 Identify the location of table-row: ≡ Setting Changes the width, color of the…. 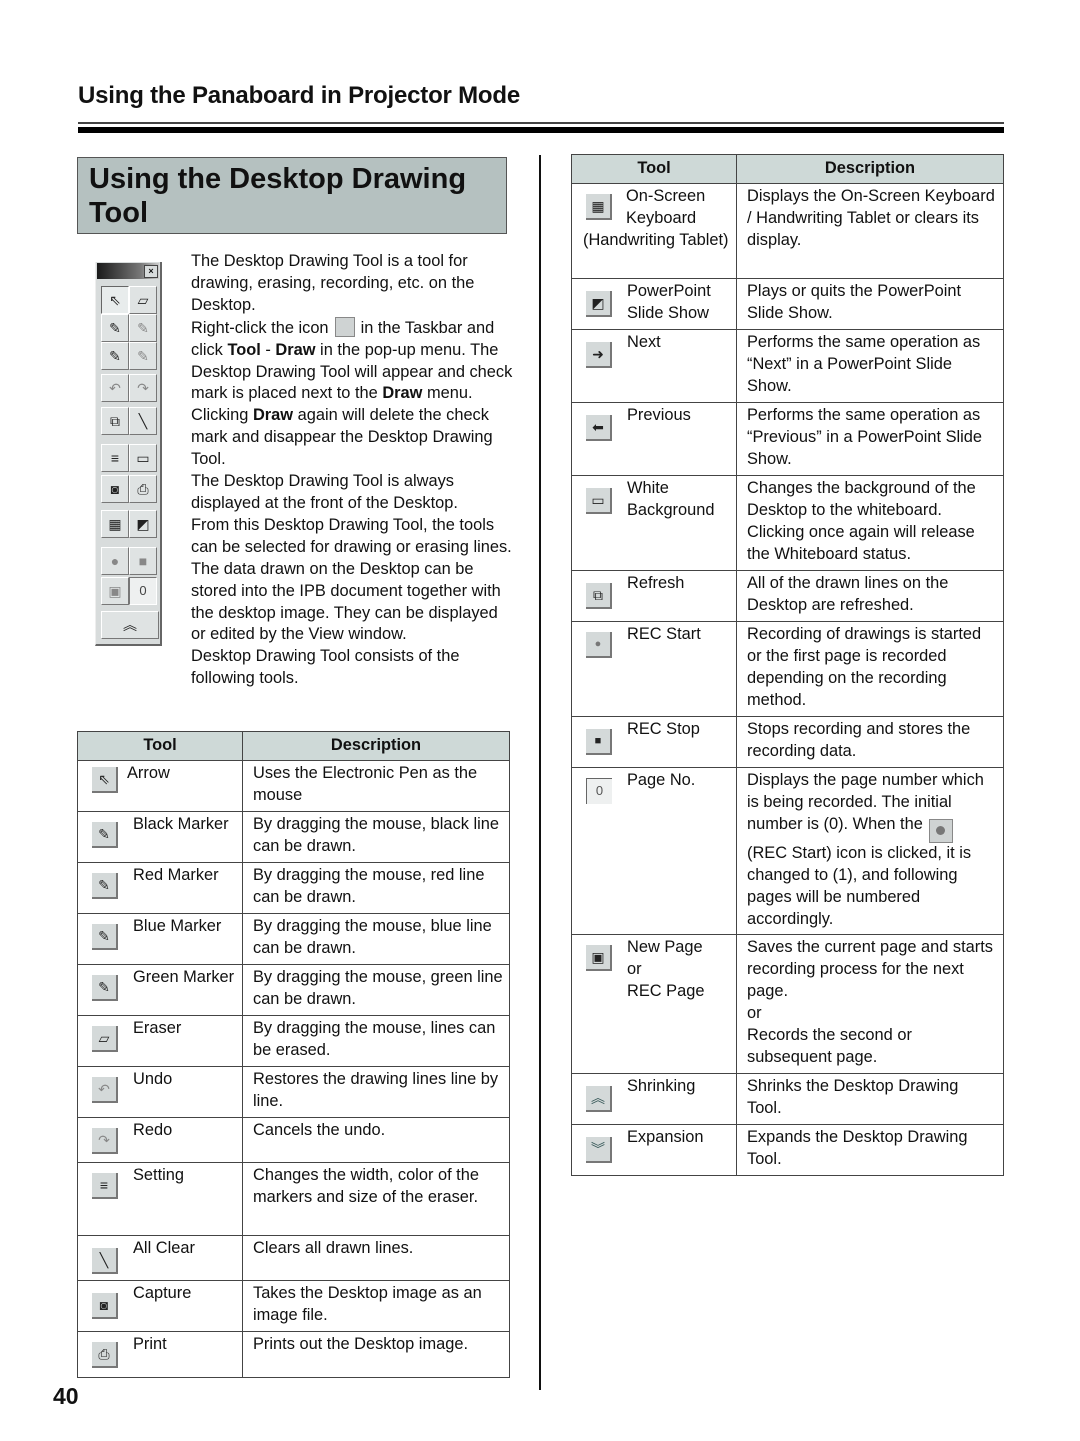
(293, 1199).